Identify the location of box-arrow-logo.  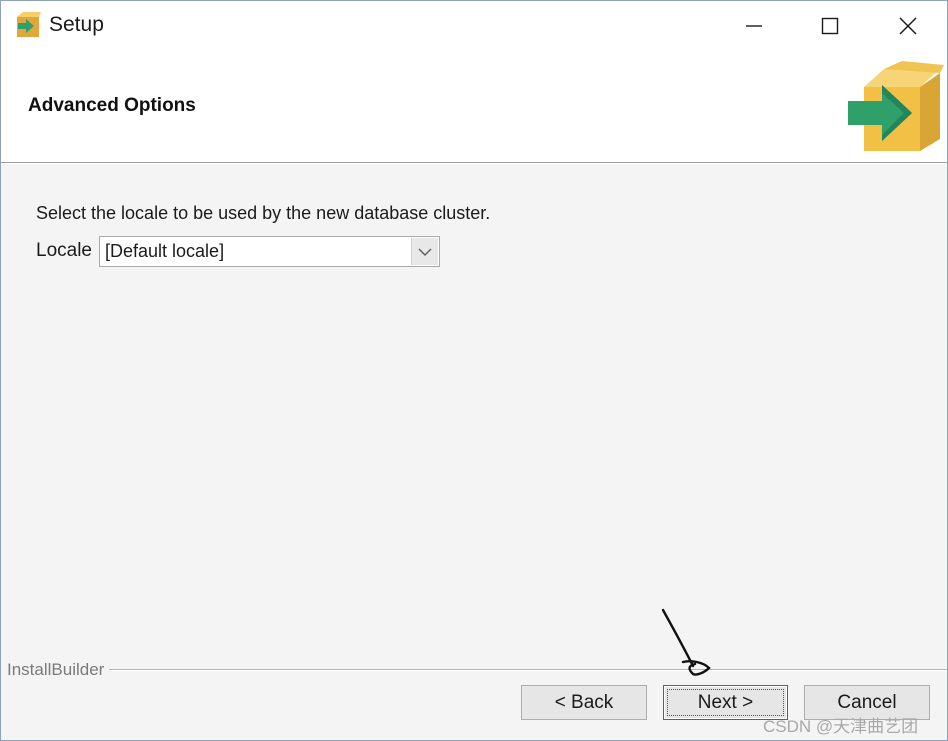
(896, 106).